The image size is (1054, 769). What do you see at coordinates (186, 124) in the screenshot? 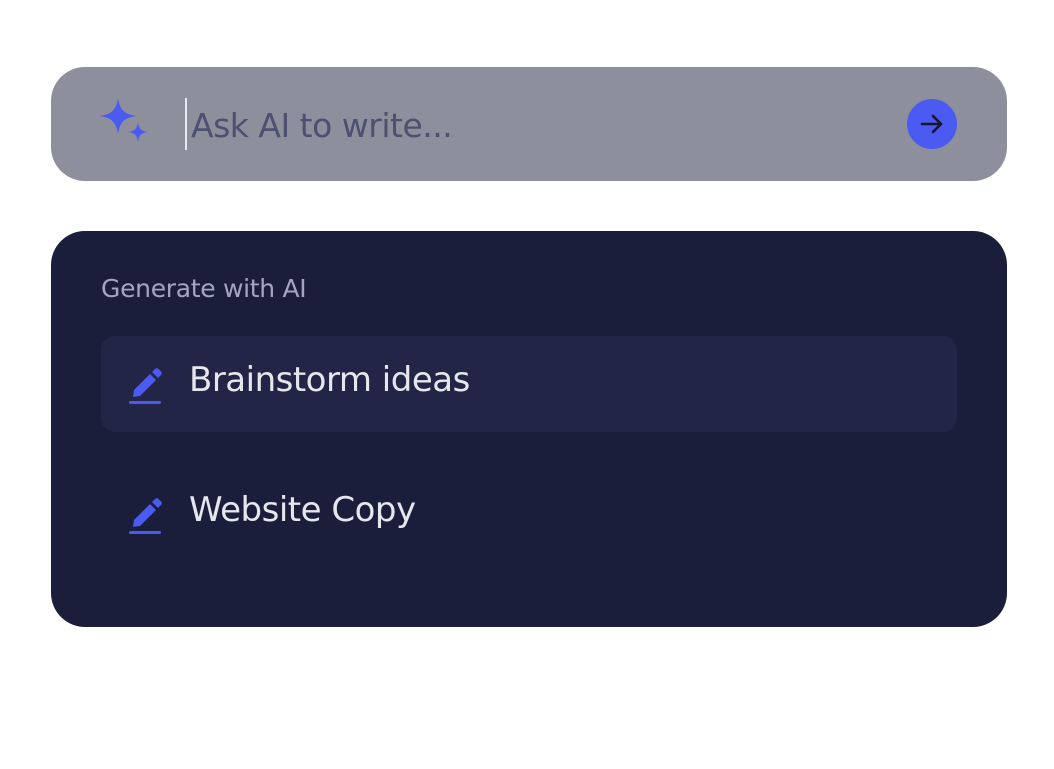
I see `text-caret` at bounding box center [186, 124].